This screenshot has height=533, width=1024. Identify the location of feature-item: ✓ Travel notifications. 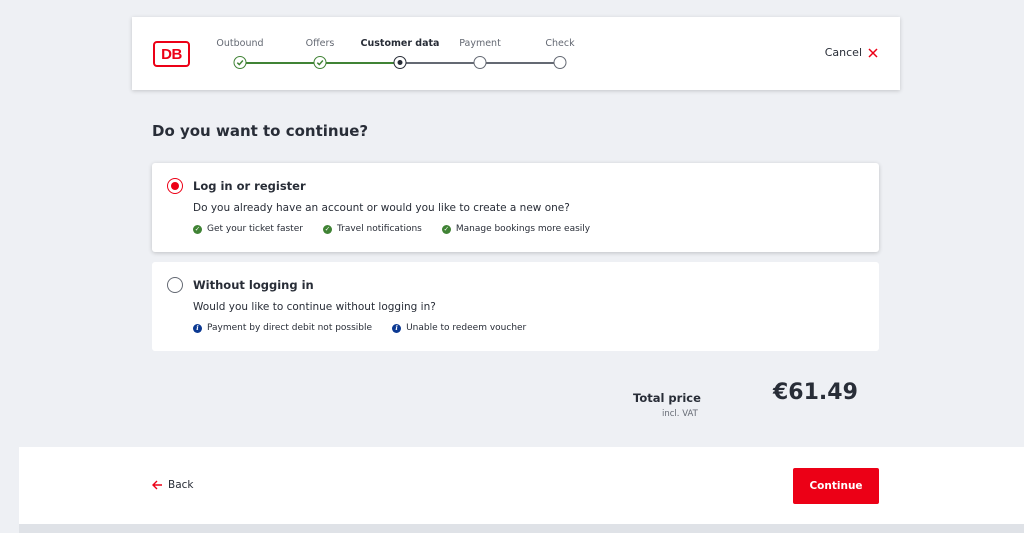
(372, 229).